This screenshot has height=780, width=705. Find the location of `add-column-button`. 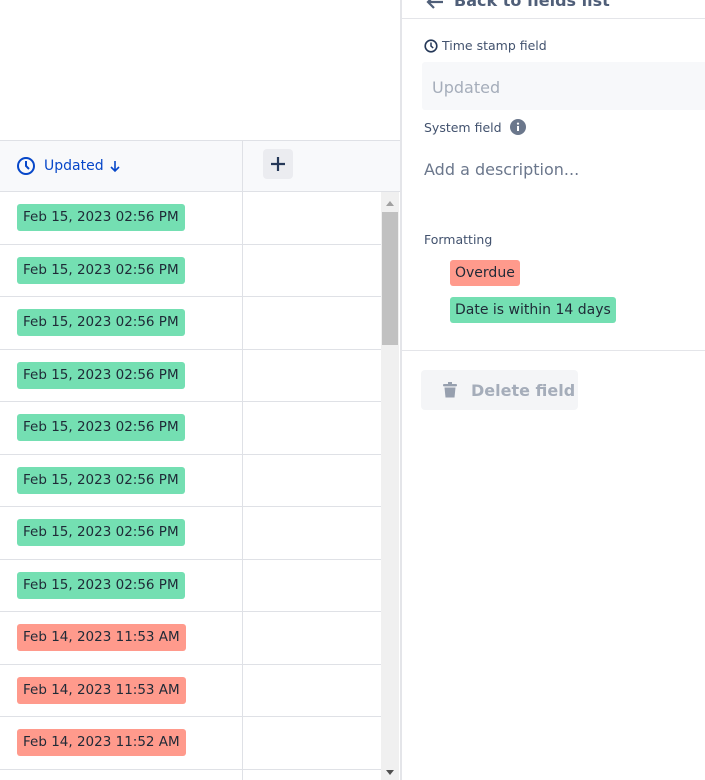

add-column-button is located at coordinates (278, 164).